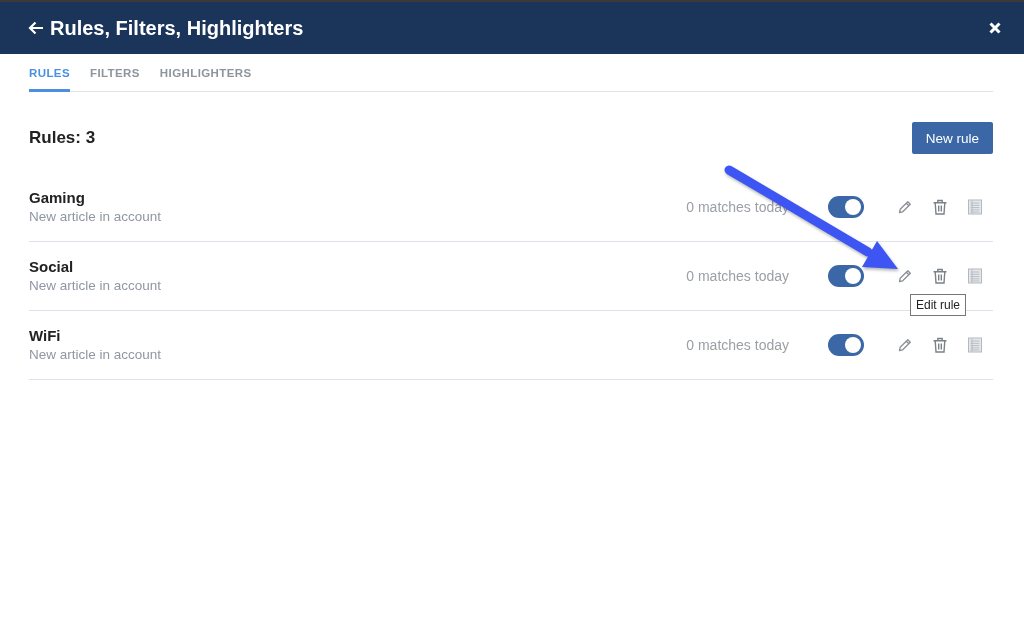  What do you see at coordinates (177, 28) in the screenshot?
I see `window-title: Rules, Filters, Highlighters` at bounding box center [177, 28].